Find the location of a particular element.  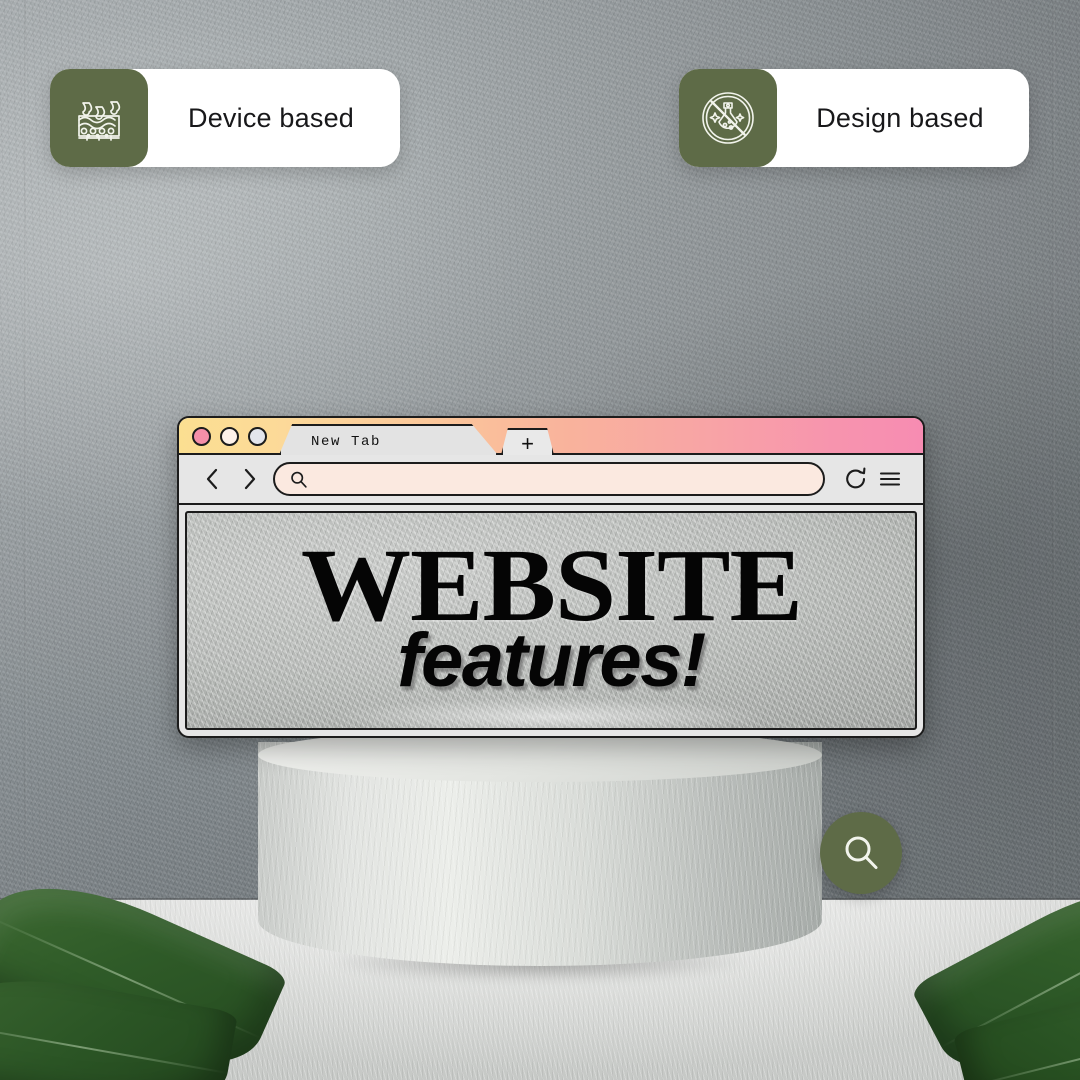

close-light-icon is located at coordinates (201, 436).